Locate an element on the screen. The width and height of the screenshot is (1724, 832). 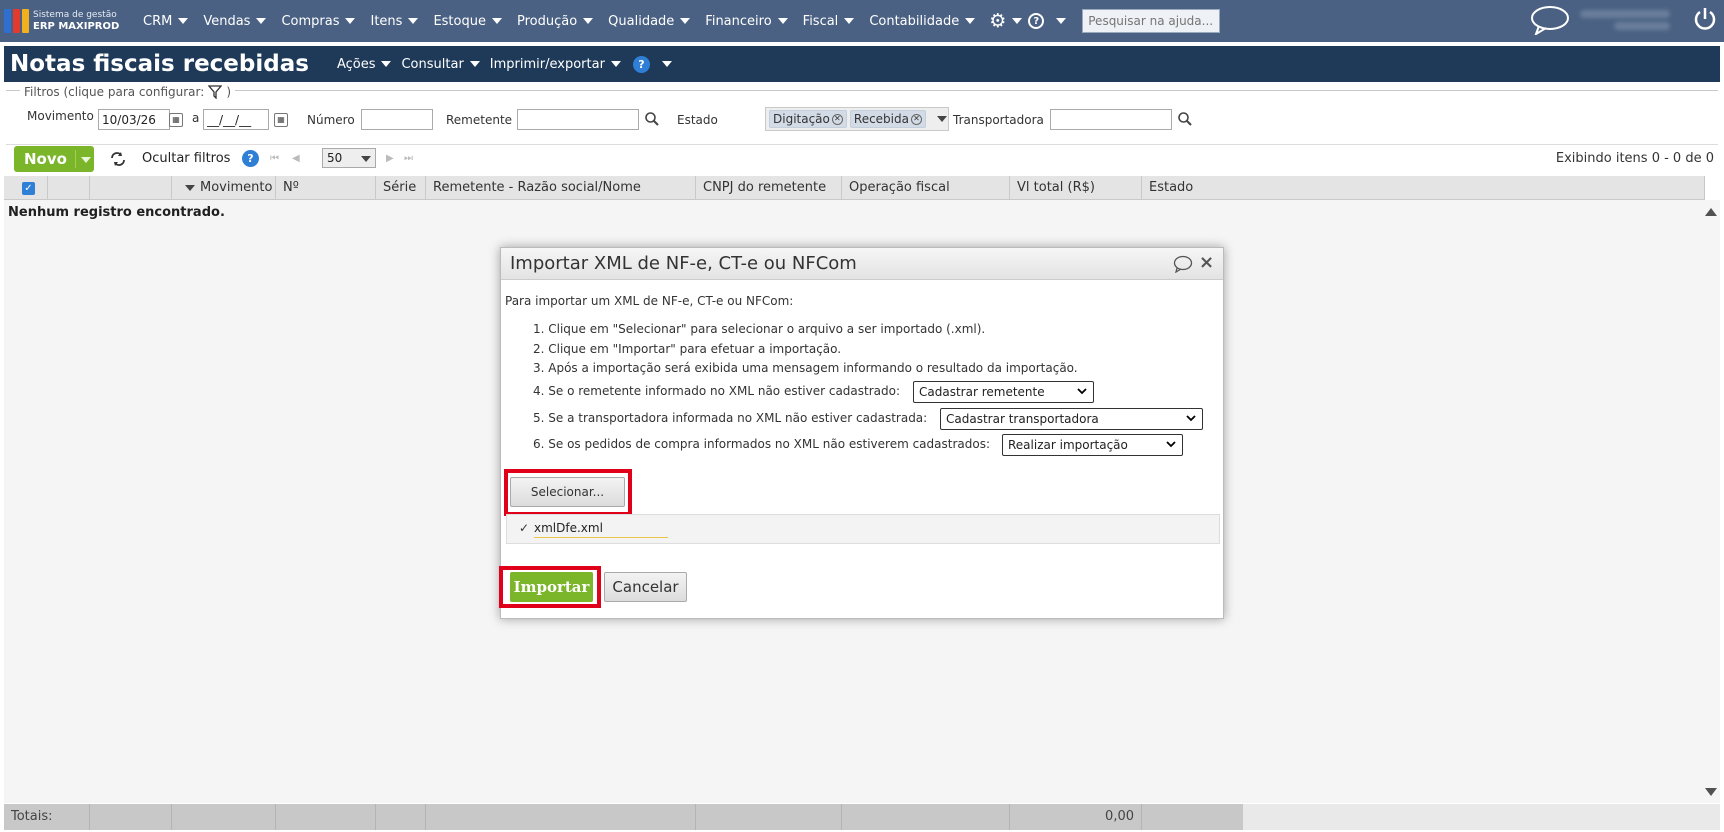
prev-page-icon: ◀ is located at coordinates (296, 158).